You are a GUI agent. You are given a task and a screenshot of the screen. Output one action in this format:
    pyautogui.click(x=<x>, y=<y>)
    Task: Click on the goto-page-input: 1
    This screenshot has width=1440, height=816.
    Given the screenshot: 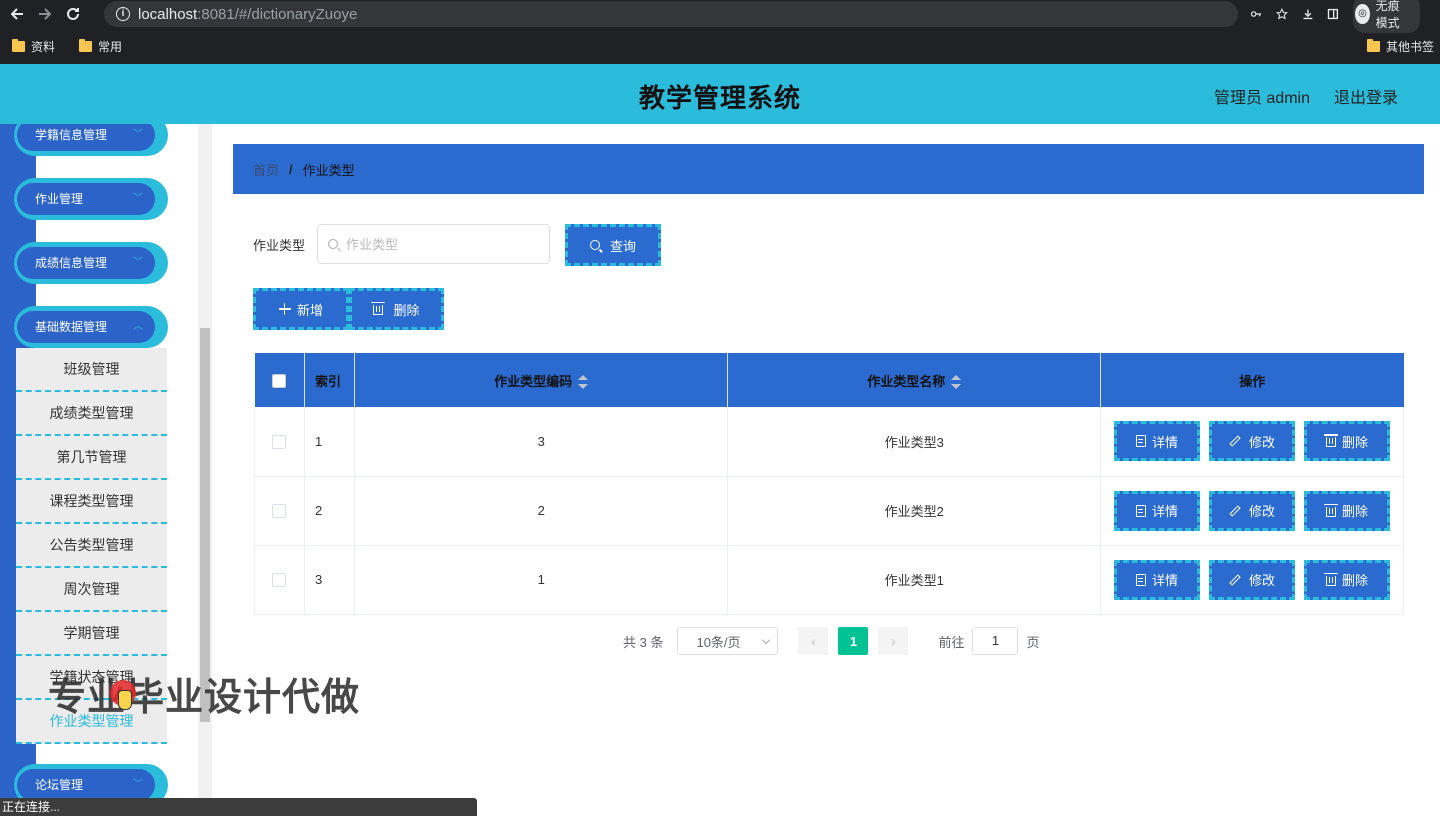 What is the action you would take?
    pyautogui.click(x=995, y=641)
    